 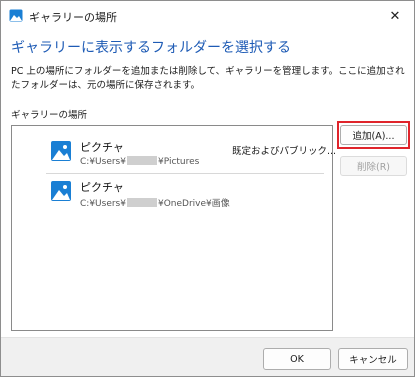 What do you see at coordinates (73, 17) in the screenshot?
I see `window-title: ギャラリーの場所` at bounding box center [73, 17].